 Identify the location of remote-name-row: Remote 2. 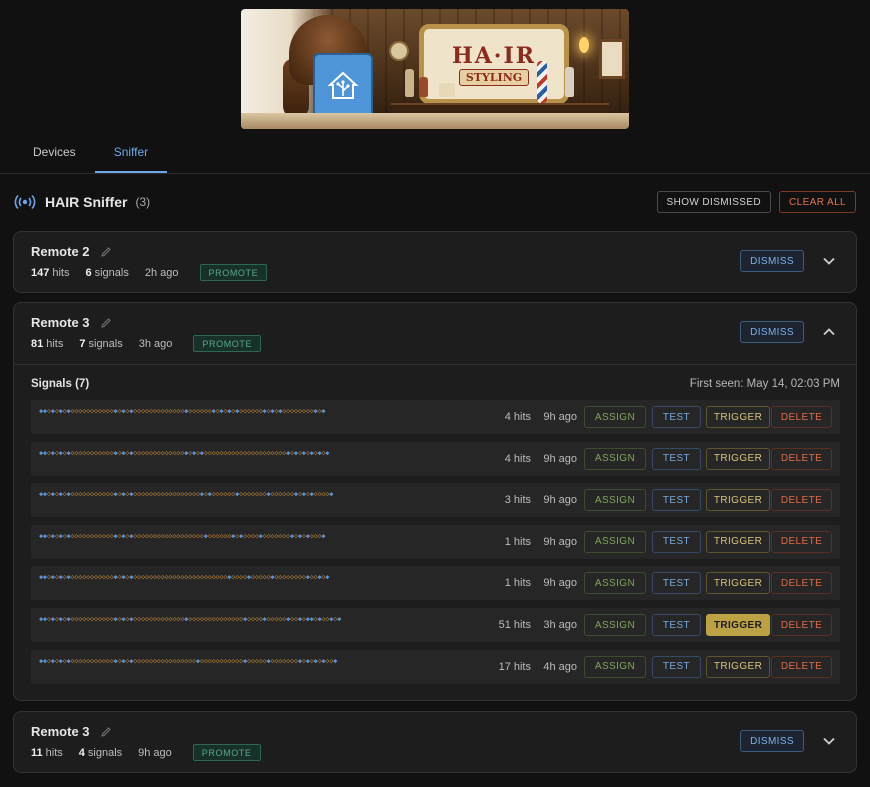
(71, 251).